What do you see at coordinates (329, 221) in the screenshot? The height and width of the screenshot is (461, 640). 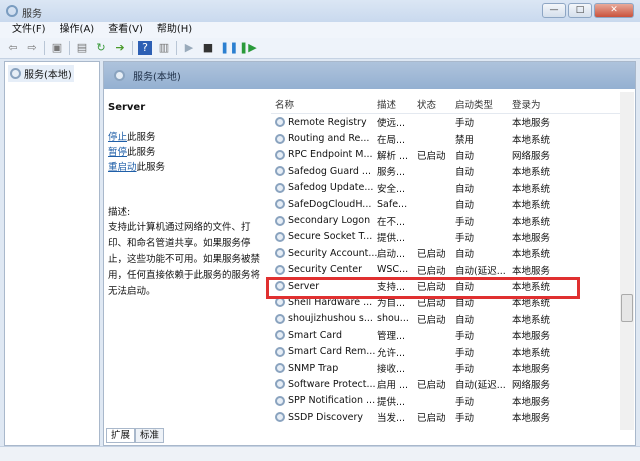 I see `service-name: Secondary Logon` at bounding box center [329, 221].